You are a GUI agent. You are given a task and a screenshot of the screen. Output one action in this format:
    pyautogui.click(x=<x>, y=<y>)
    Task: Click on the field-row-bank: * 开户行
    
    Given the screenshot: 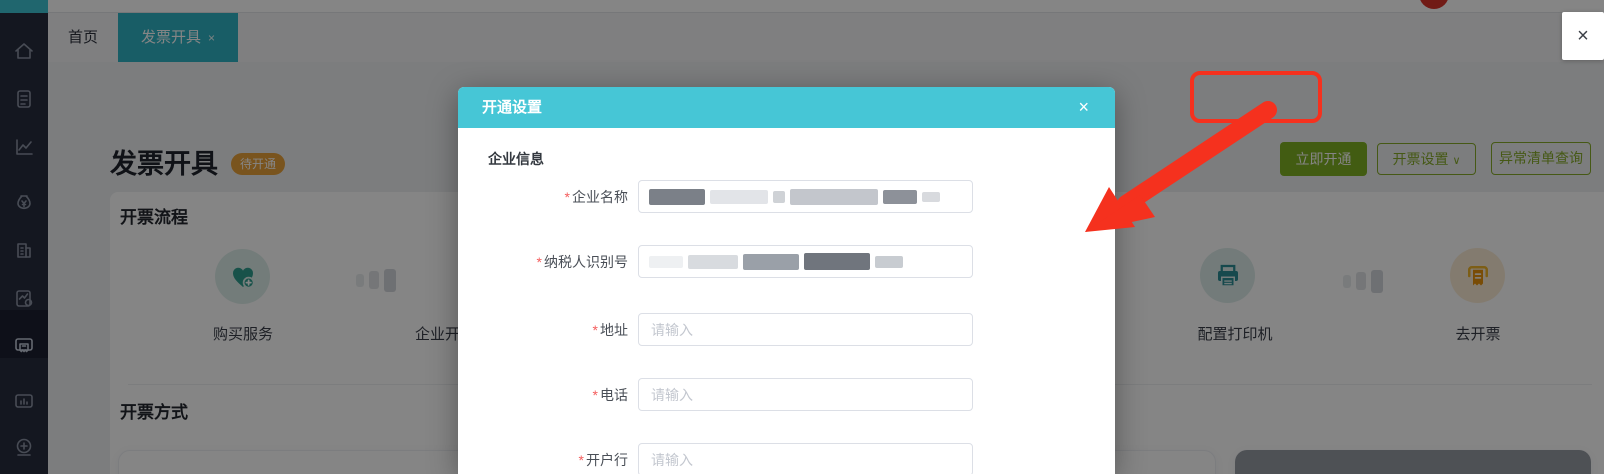 What is the action you would take?
    pyautogui.click(x=793, y=458)
    